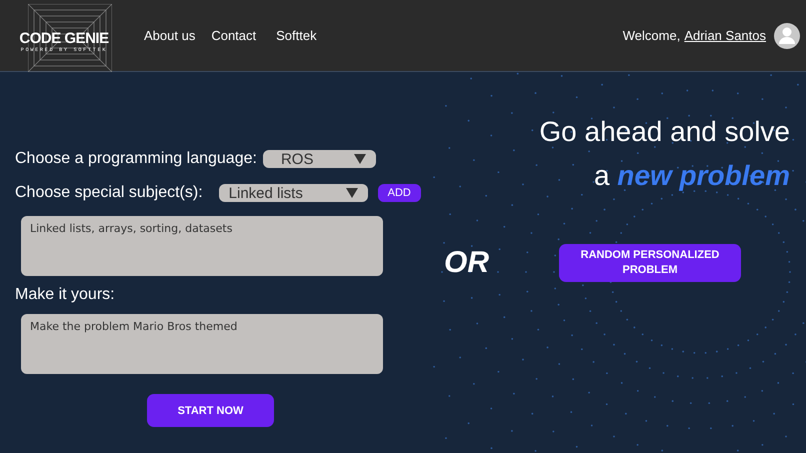 The height and width of the screenshot is (453, 806). I want to click on nav-link: About us, so click(170, 35).